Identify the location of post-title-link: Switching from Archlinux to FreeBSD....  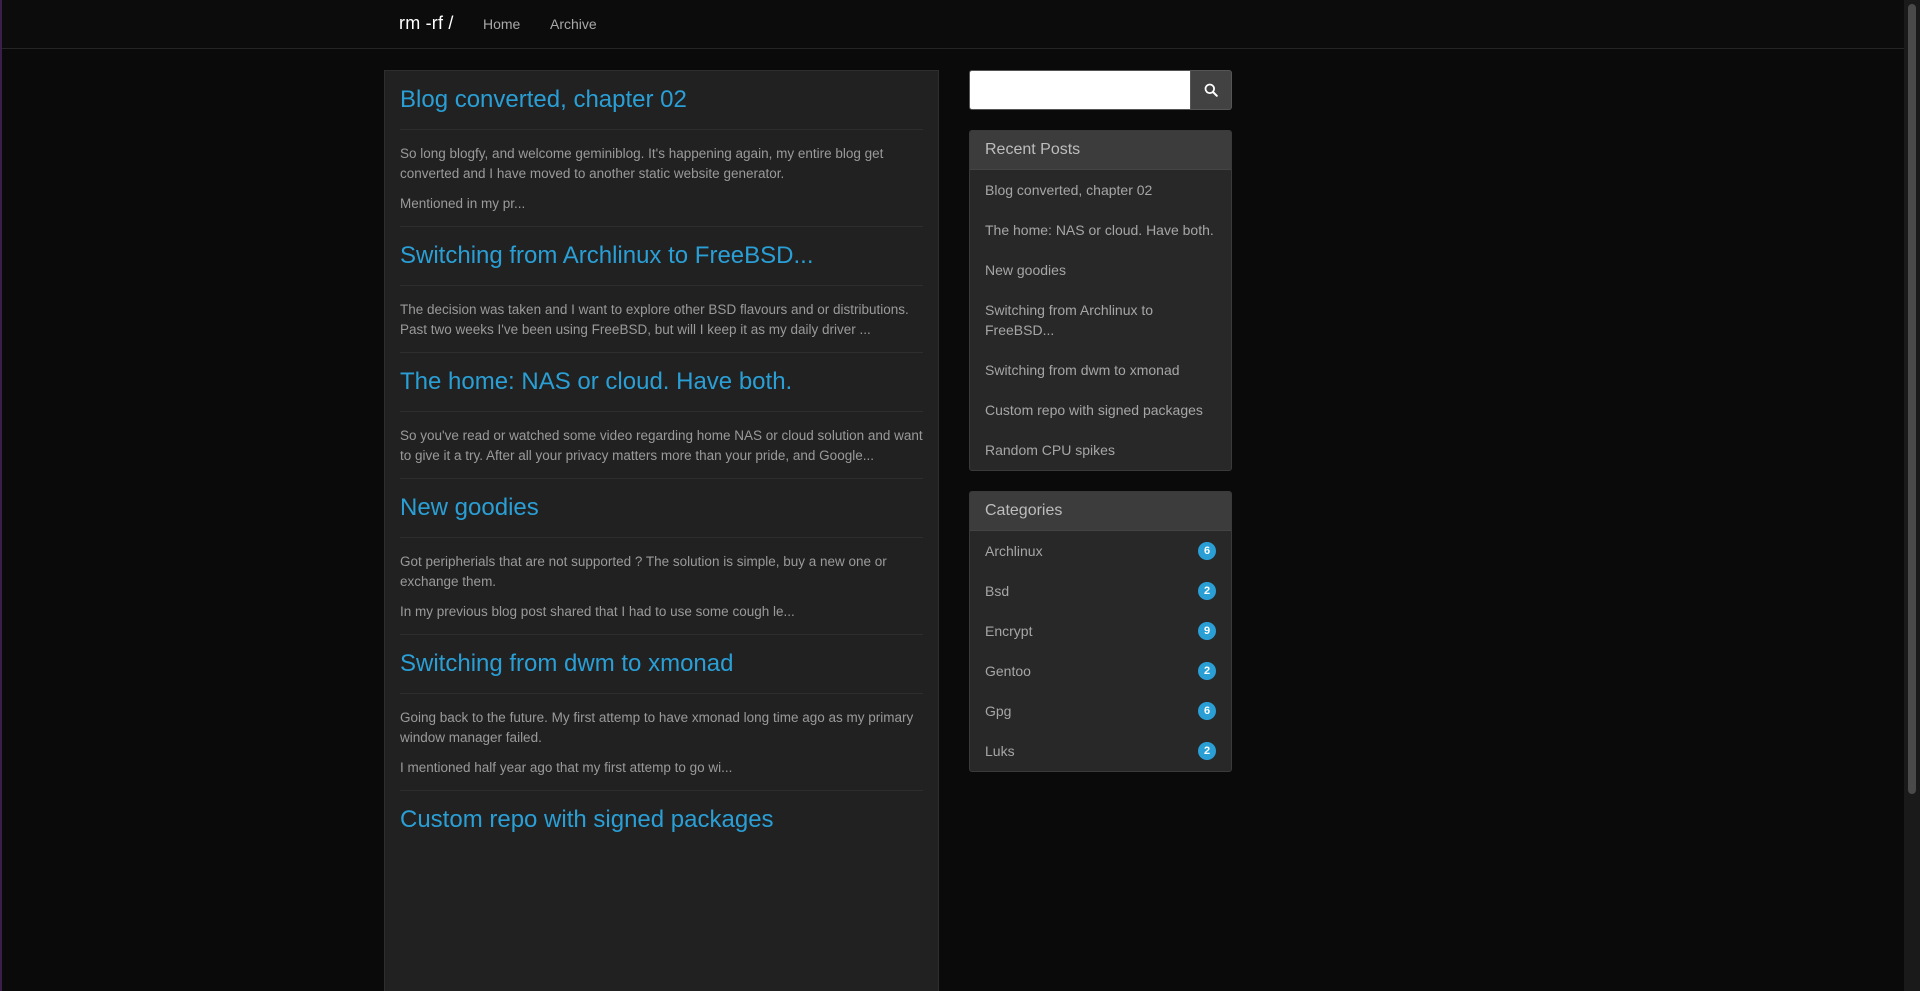
(661, 256).